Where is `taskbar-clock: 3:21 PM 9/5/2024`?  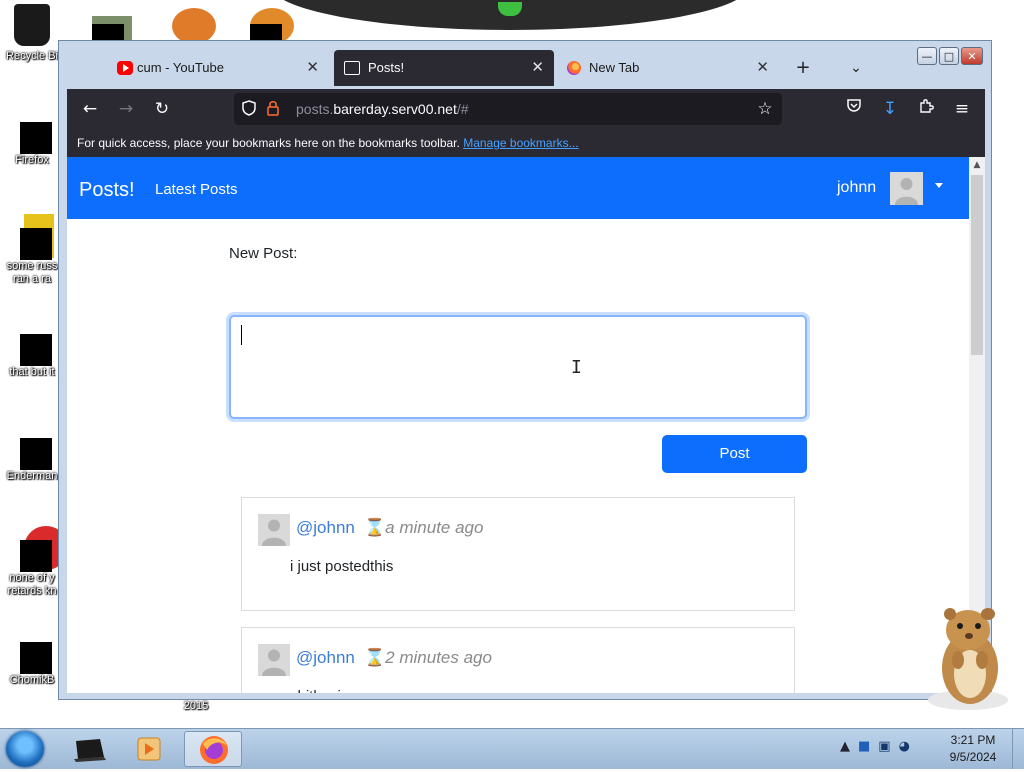
taskbar-clock: 3:21 PM 9/5/2024 is located at coordinates (973, 749).